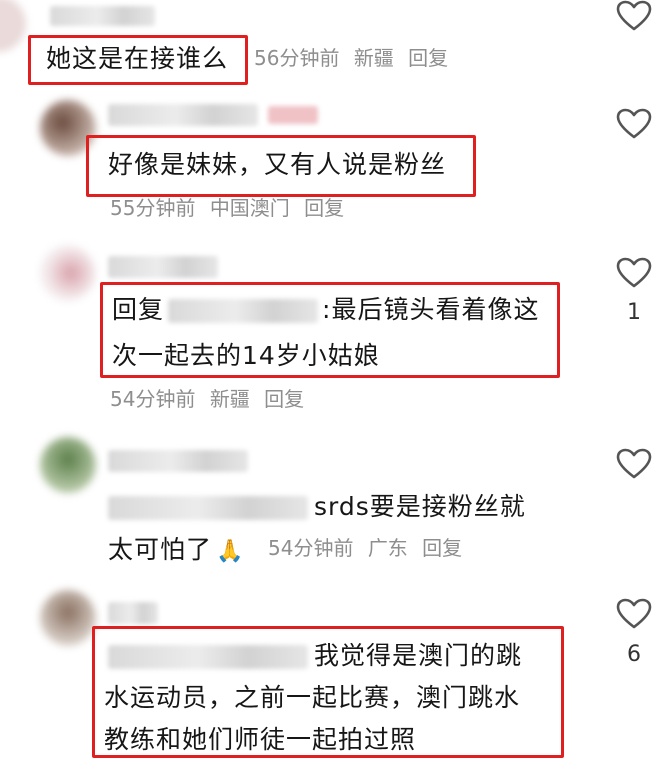 This screenshot has width=660, height=771. Describe the element at coordinates (160, 549) in the screenshot. I see `comment-text: 太可怕了` at that location.